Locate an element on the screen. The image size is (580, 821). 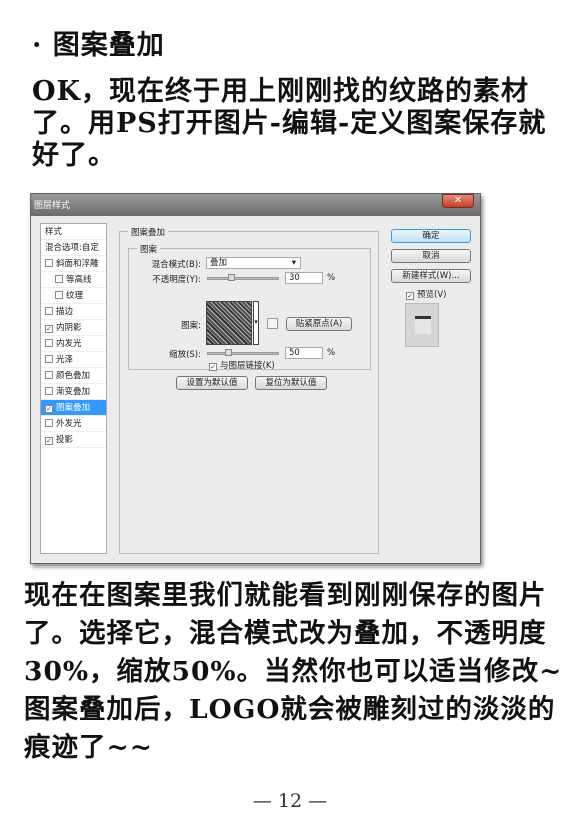
style-item: 纹理 is located at coordinates (73, 296).